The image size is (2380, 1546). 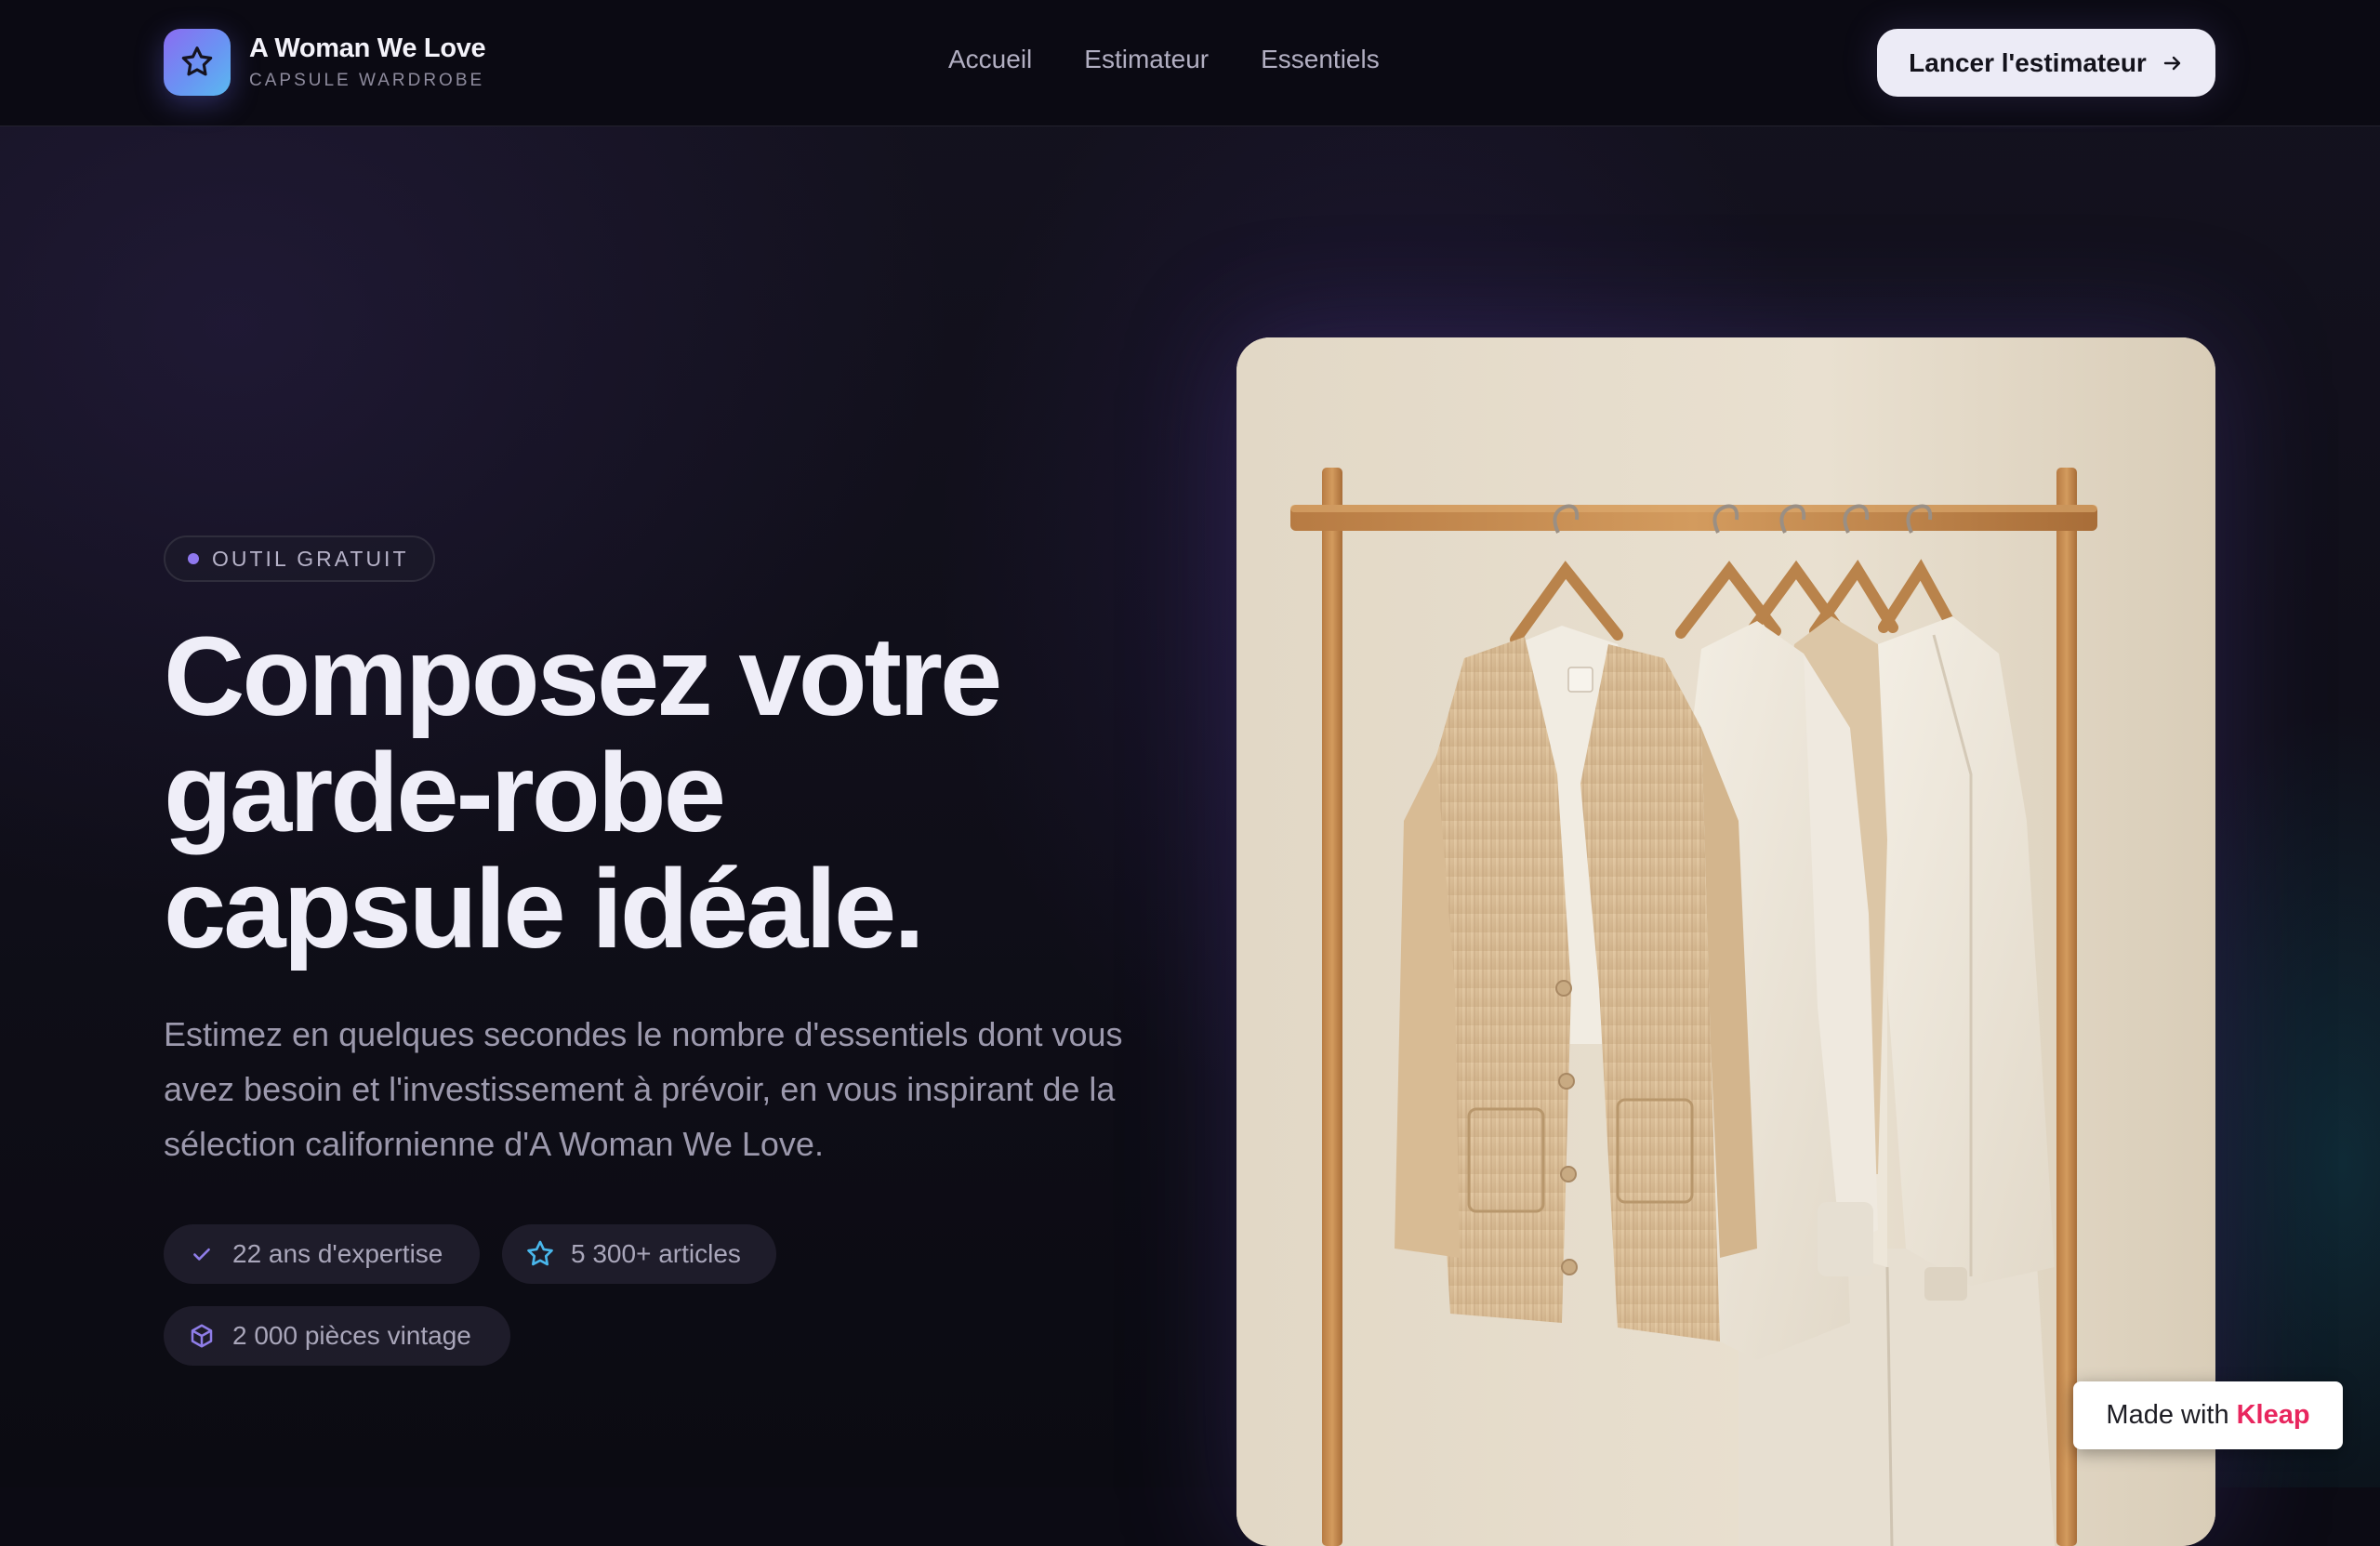 What do you see at coordinates (367, 48) in the screenshot?
I see `brand-name: A Woman We Love` at bounding box center [367, 48].